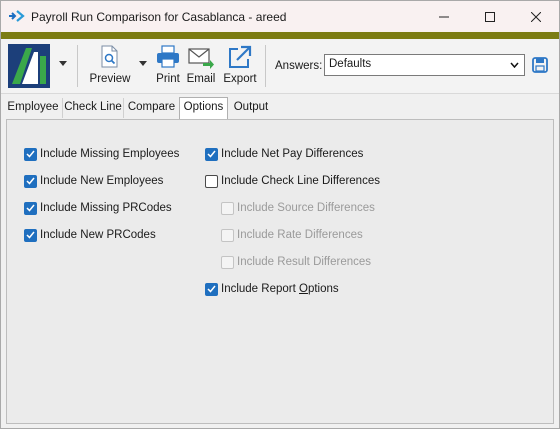 This screenshot has width=560, height=429. What do you see at coordinates (303, 289) in the screenshot?
I see `option-label-mnemonic: O` at bounding box center [303, 289].